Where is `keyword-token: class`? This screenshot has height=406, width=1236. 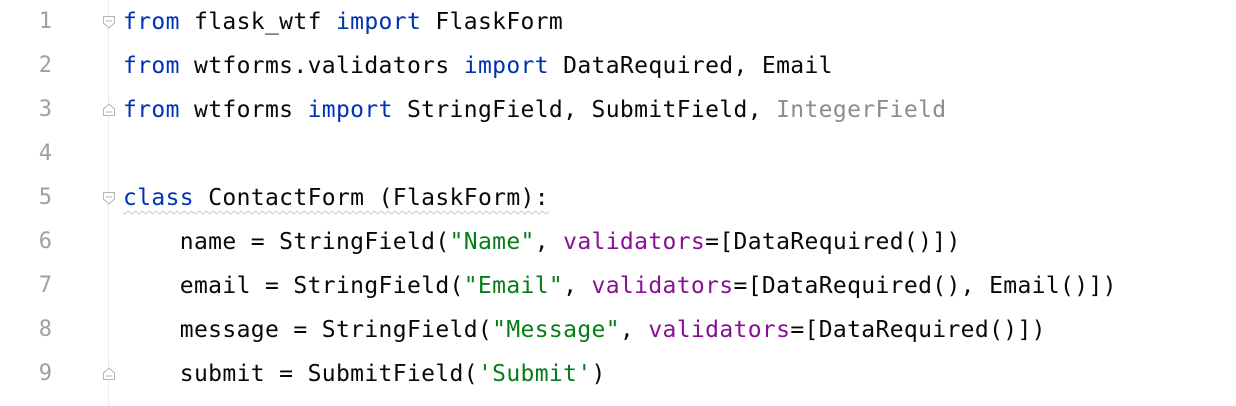
keyword-token: class is located at coordinates (158, 198).